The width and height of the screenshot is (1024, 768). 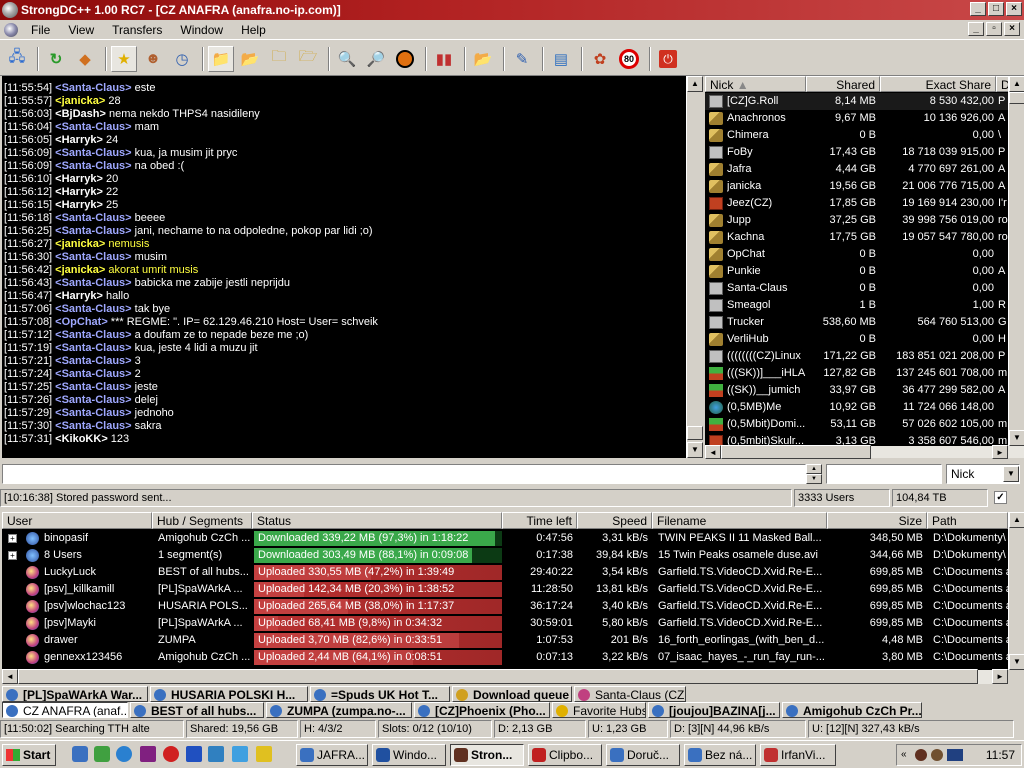 What do you see at coordinates (253, 30) in the screenshot?
I see `menu-help: Help` at bounding box center [253, 30].